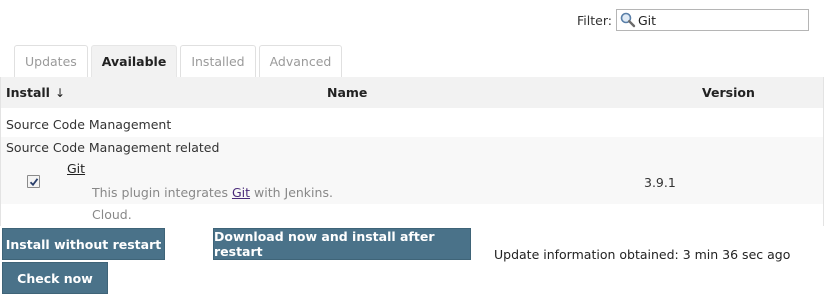  I want to click on checkmark-icon, so click(34, 182).